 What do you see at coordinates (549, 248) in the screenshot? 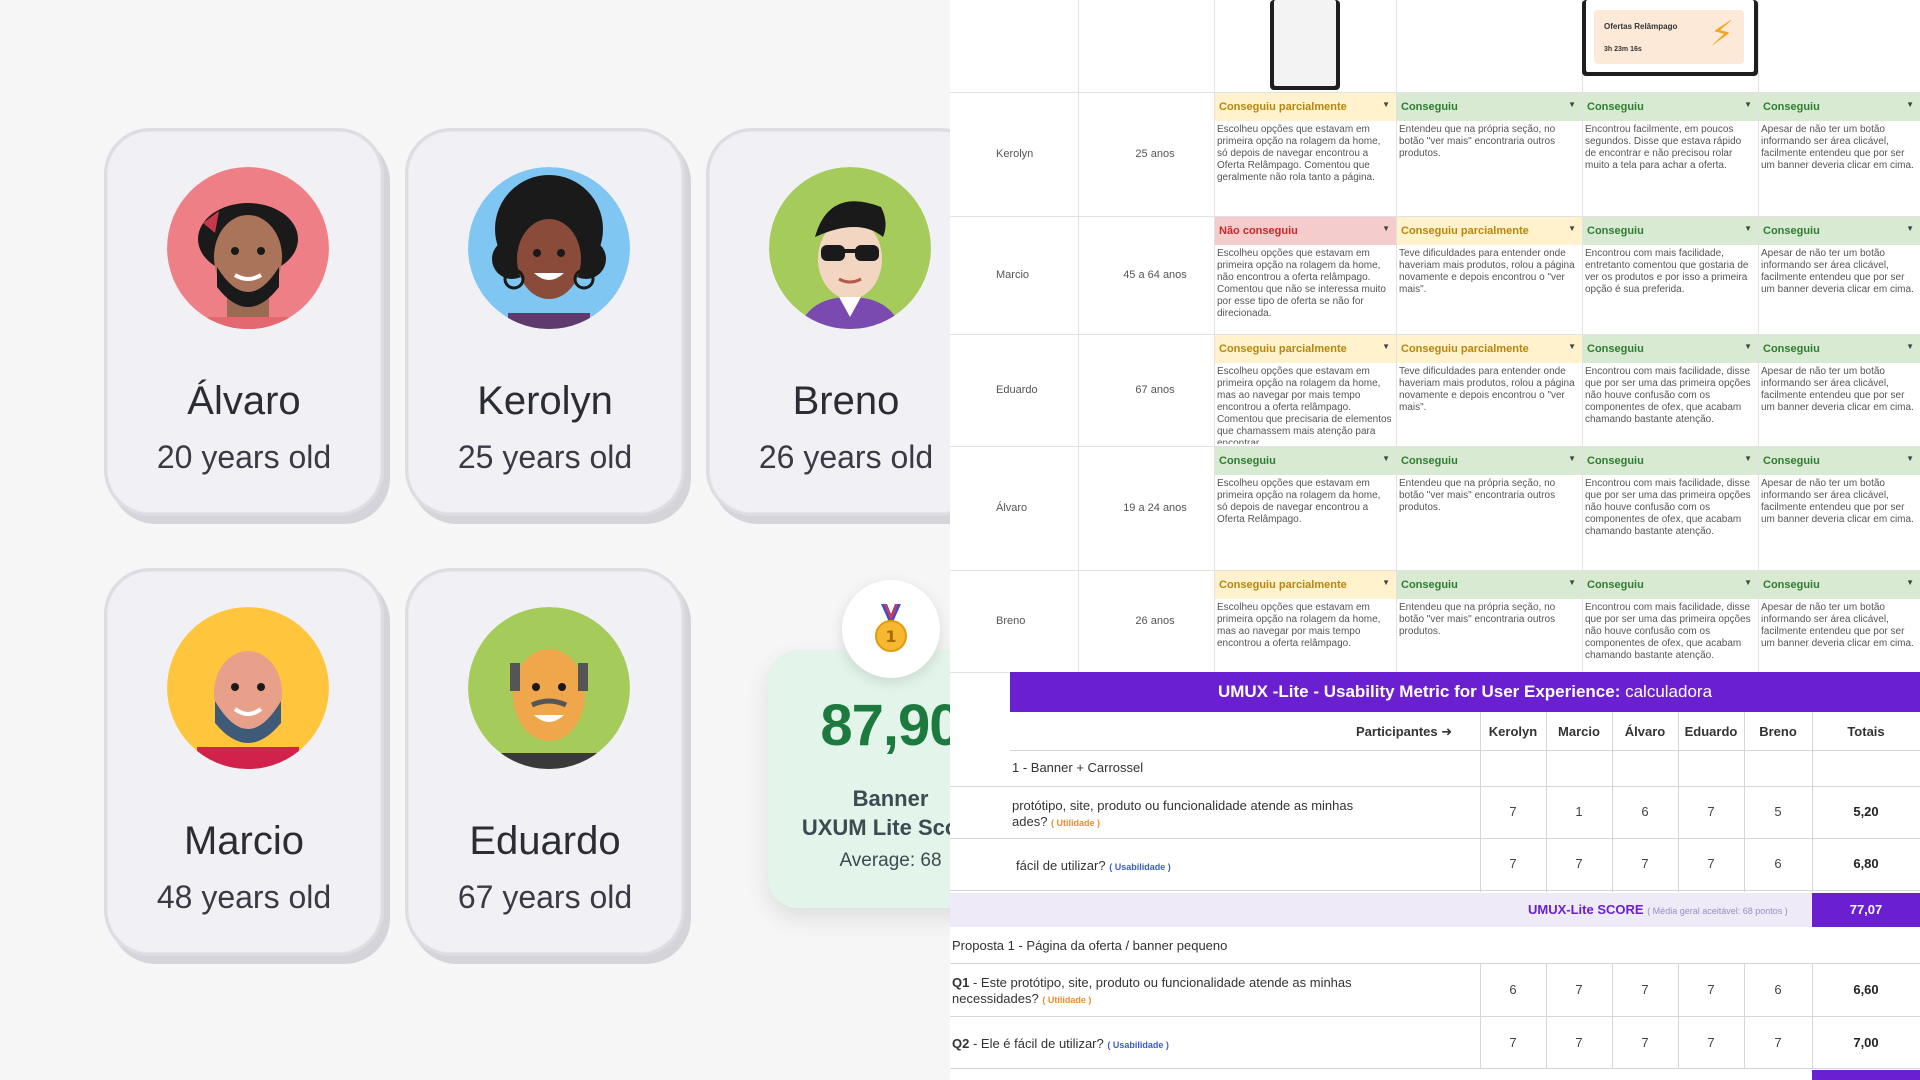
I see `avatar-kerolyn` at bounding box center [549, 248].